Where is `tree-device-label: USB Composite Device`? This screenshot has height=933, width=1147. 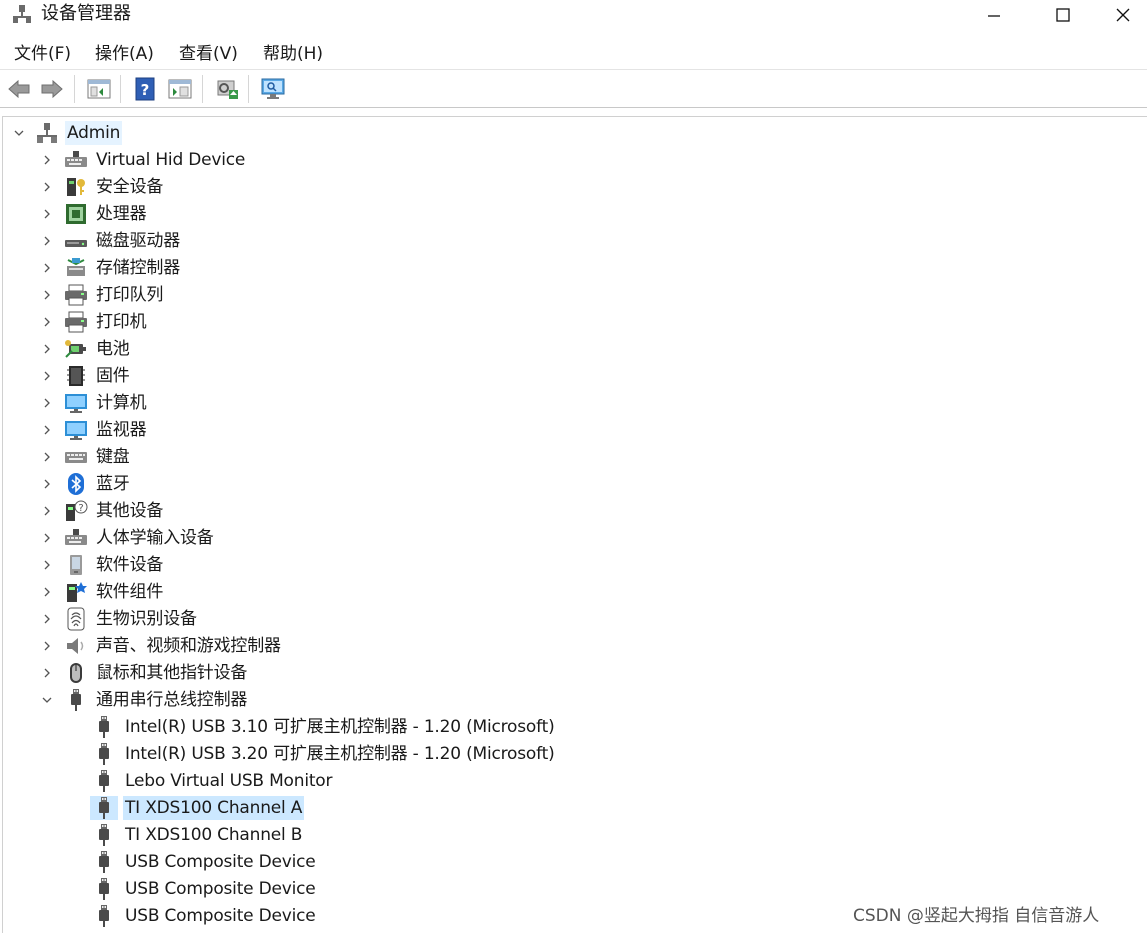
tree-device-label: USB Composite Device is located at coordinates (220, 889).